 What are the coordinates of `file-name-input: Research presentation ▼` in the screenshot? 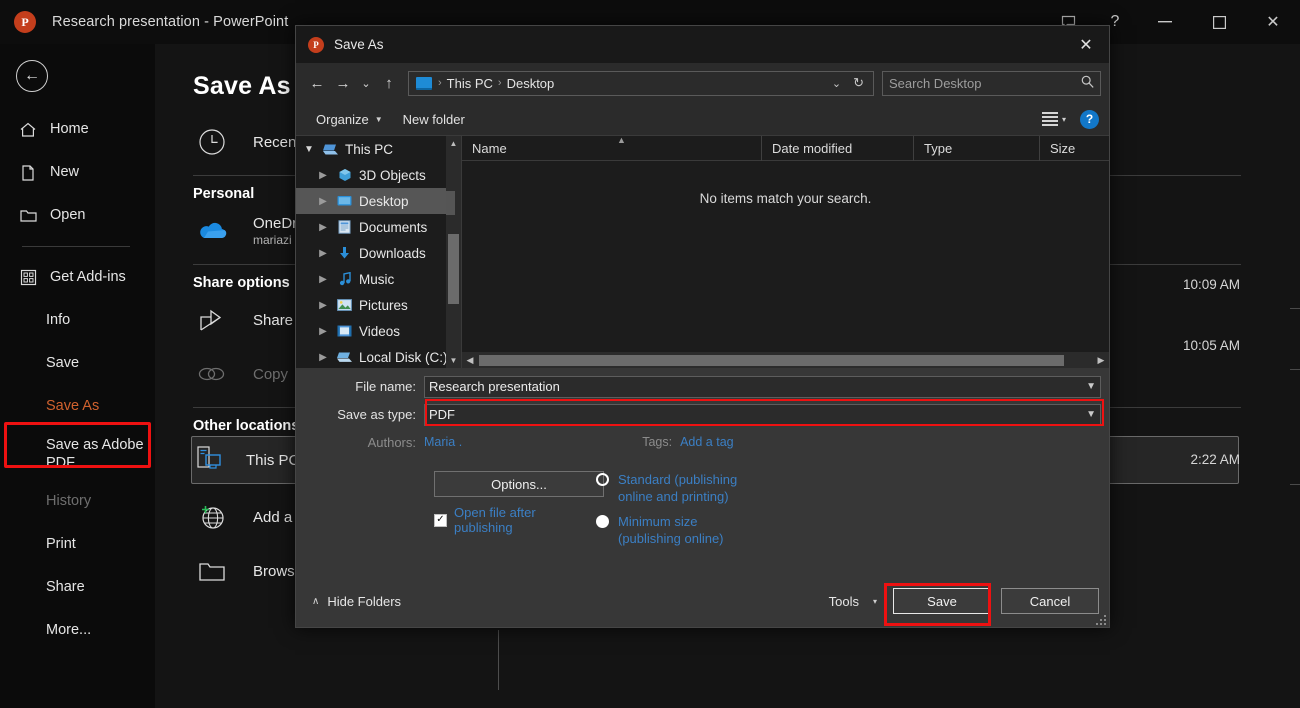 It's located at (762, 386).